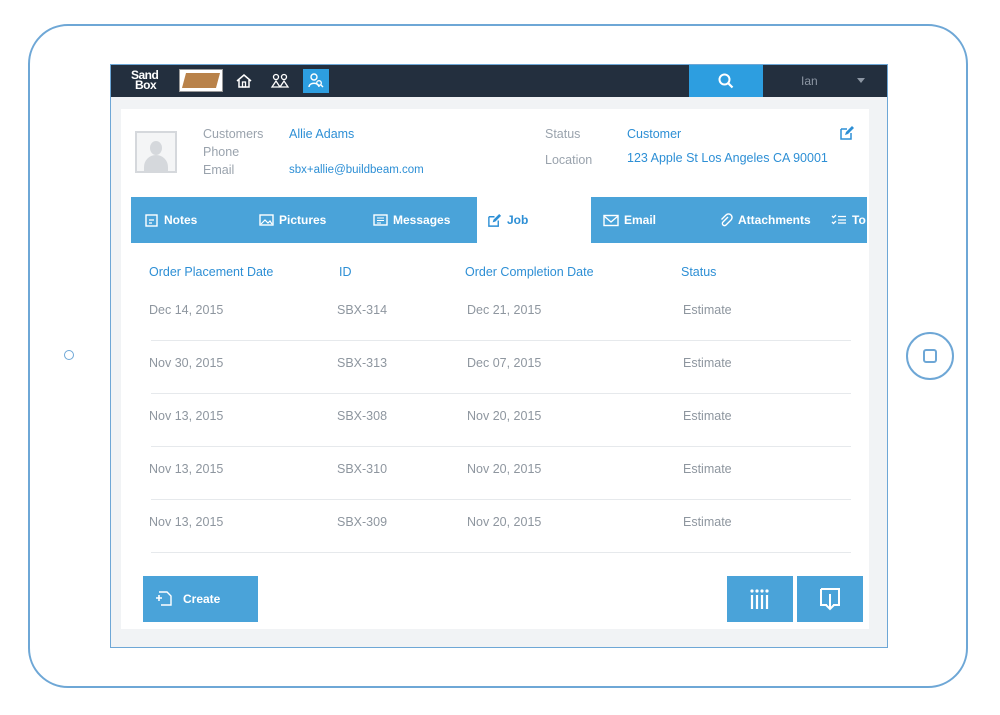  I want to click on col-header-placement-date: Order Placement Date, so click(211, 272).